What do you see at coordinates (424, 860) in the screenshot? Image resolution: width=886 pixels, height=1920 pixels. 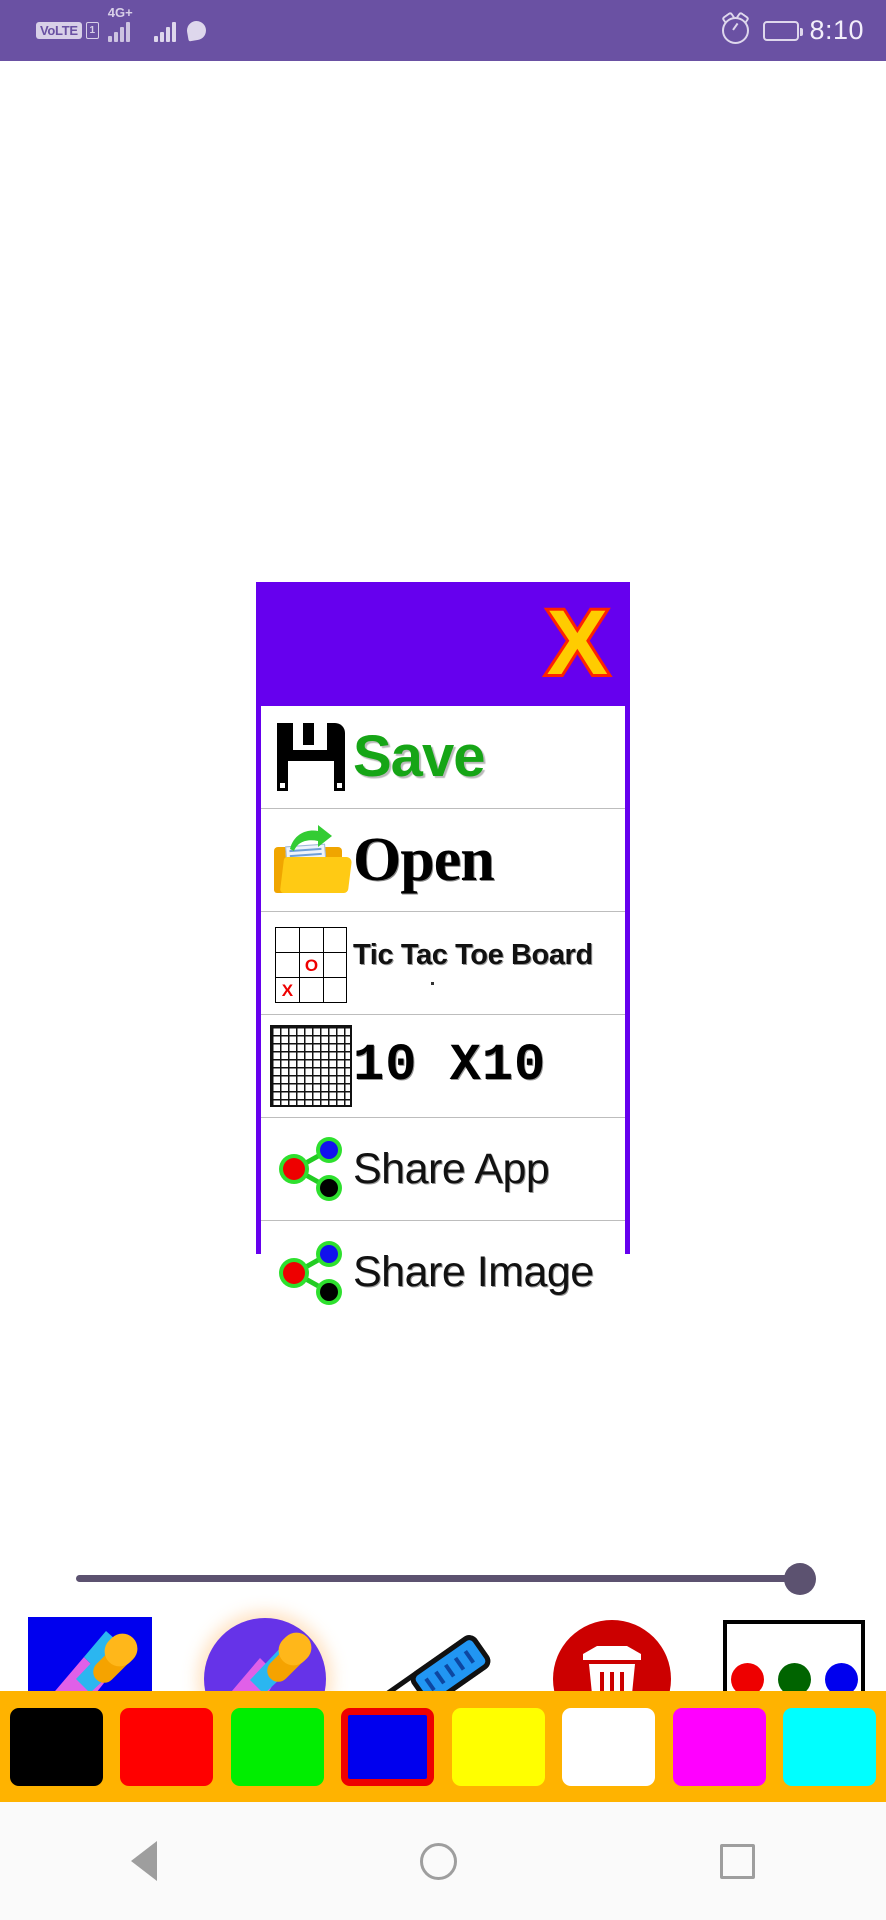 I see `menu-item-open-label: Open` at bounding box center [424, 860].